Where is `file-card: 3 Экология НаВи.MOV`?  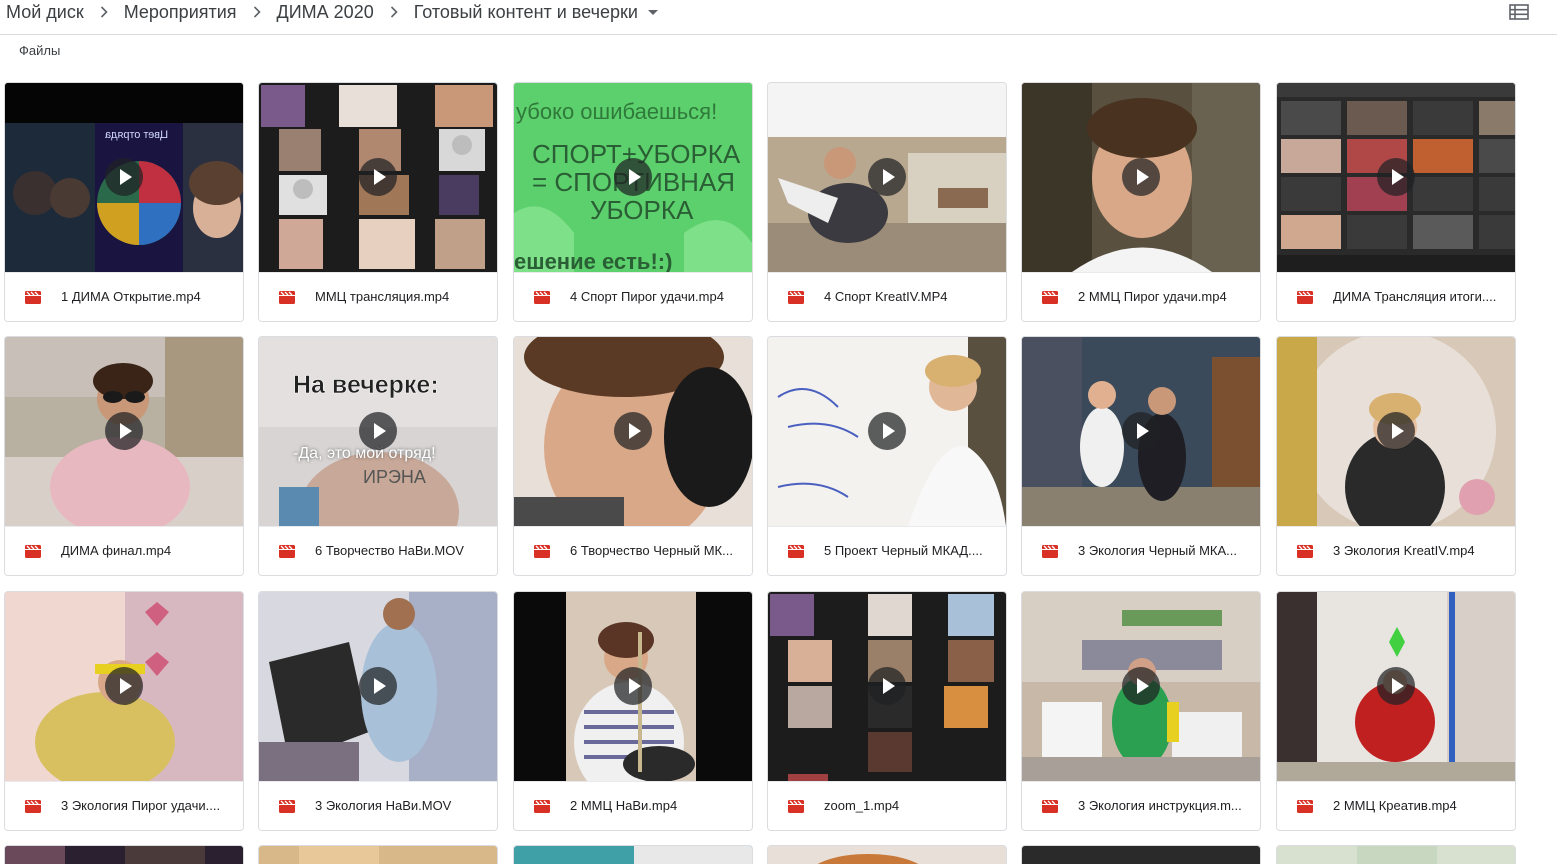 file-card: 3 Экология НаВи.MOV is located at coordinates (378, 711).